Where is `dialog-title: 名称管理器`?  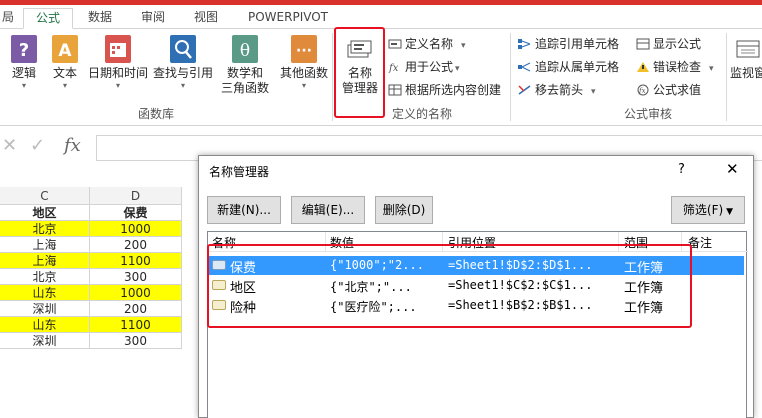
dialog-title: 名称管理器 is located at coordinates (239, 172).